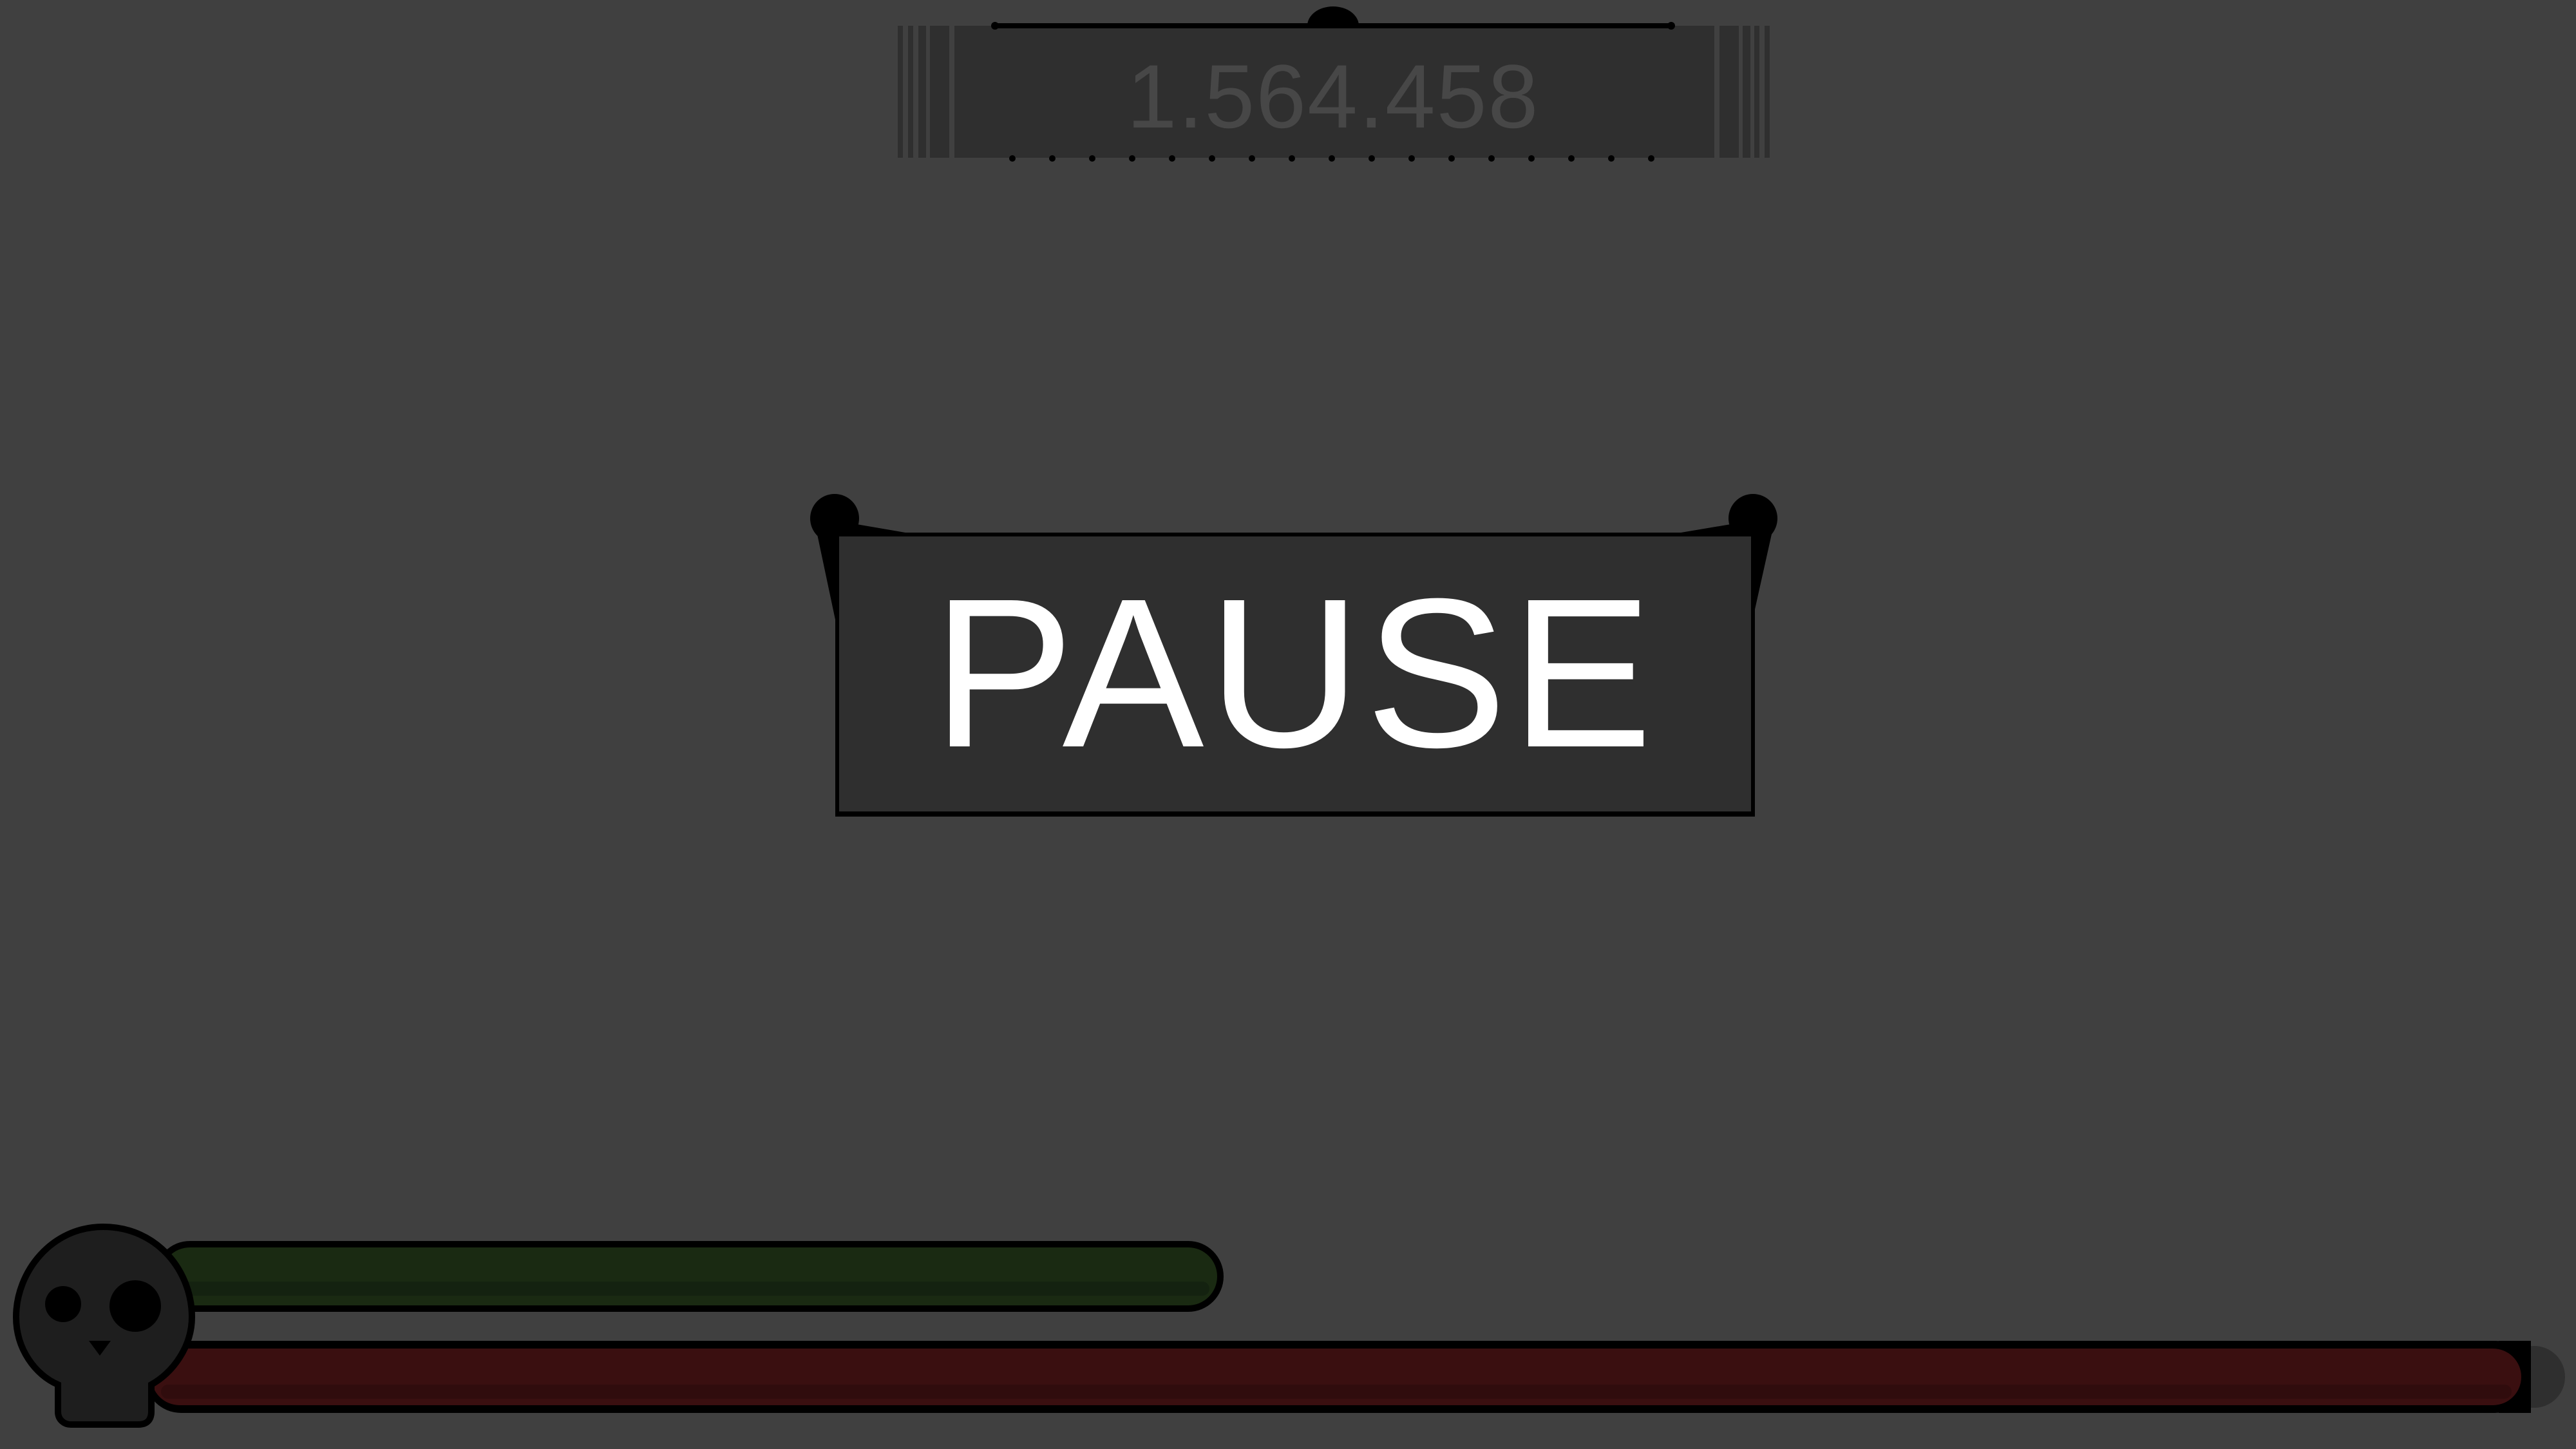 This screenshot has width=2576, height=1449. I want to click on score-counter: 1.564.458, so click(1333, 96).